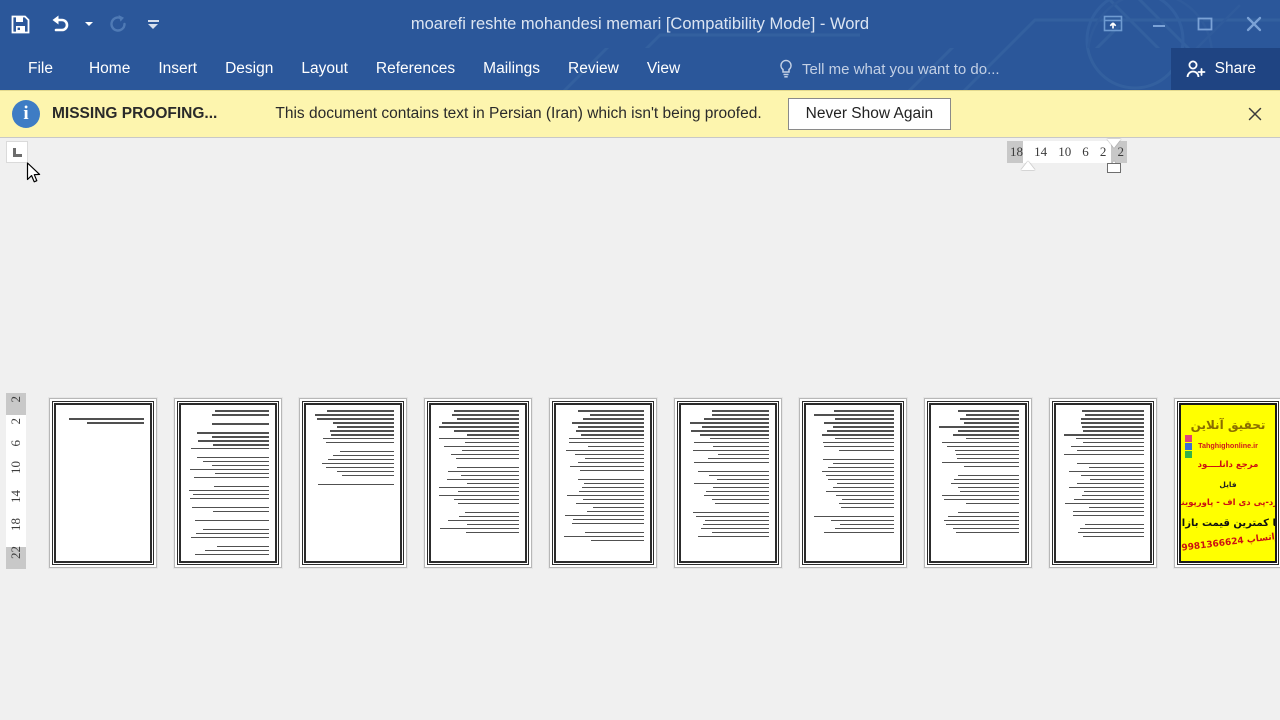 This screenshot has height=720, width=1280. Describe the element at coordinates (511, 69) in the screenshot. I see `tab-mailings: Mailings` at that location.